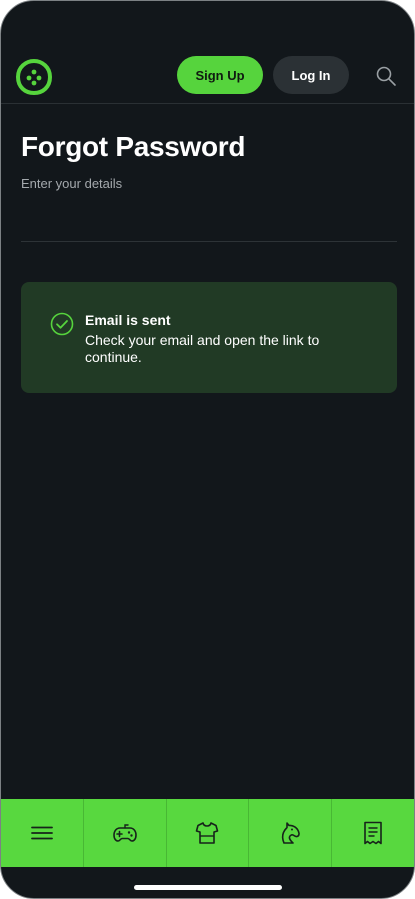  What do you see at coordinates (311, 75) in the screenshot?
I see `log-in-button: Log In` at bounding box center [311, 75].